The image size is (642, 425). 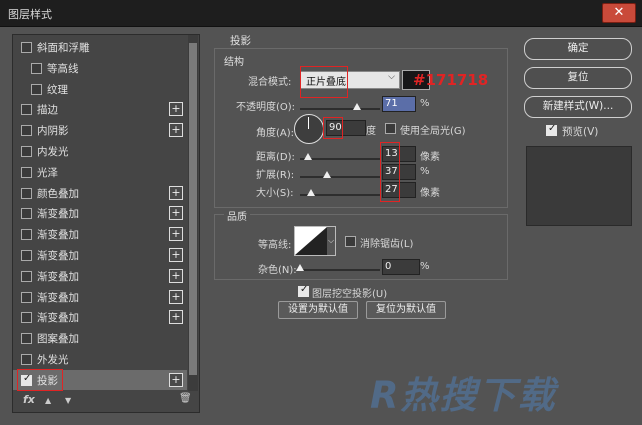 What do you see at coordinates (237, 215) in the screenshot?
I see `quality-title: 品质` at bounding box center [237, 215].